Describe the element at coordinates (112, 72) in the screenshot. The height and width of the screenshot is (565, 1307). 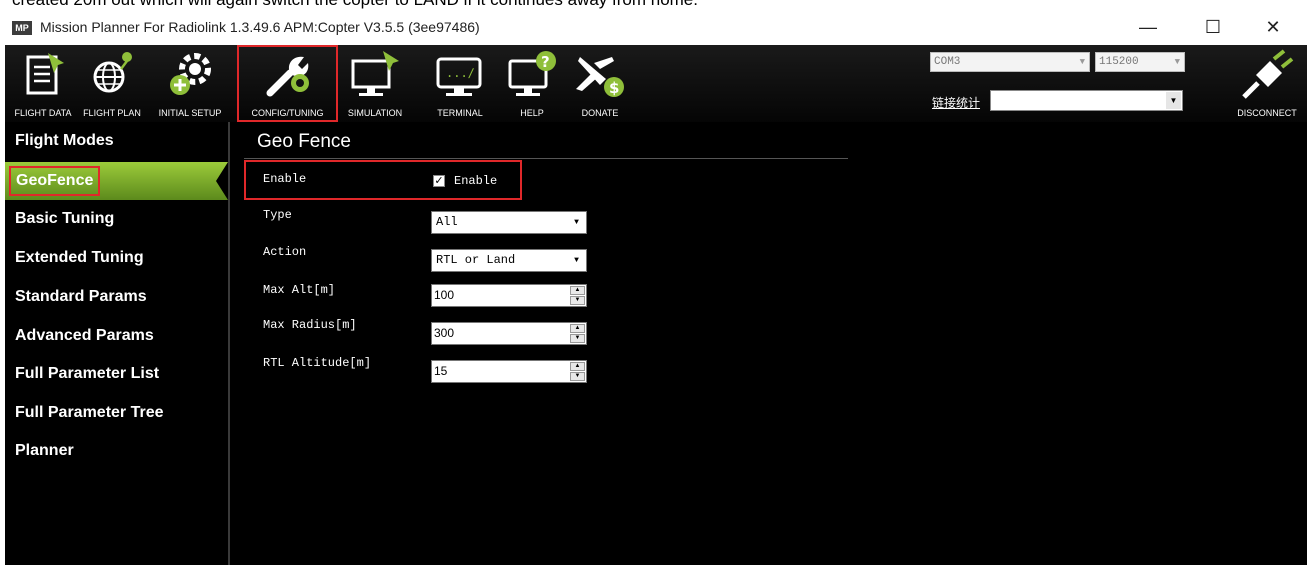
I see `flight-plan-icon` at that location.